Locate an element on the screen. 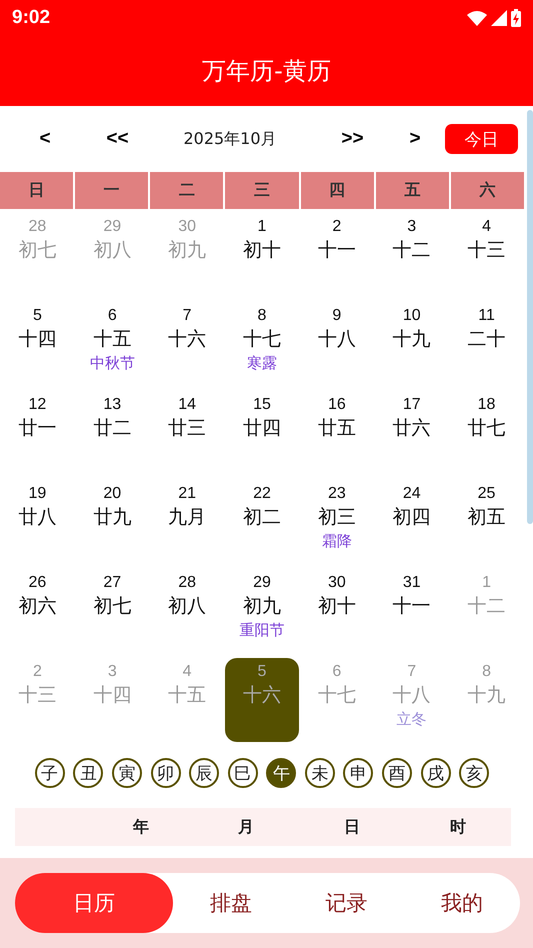  lunar-date: 廿四 is located at coordinates (261, 428).